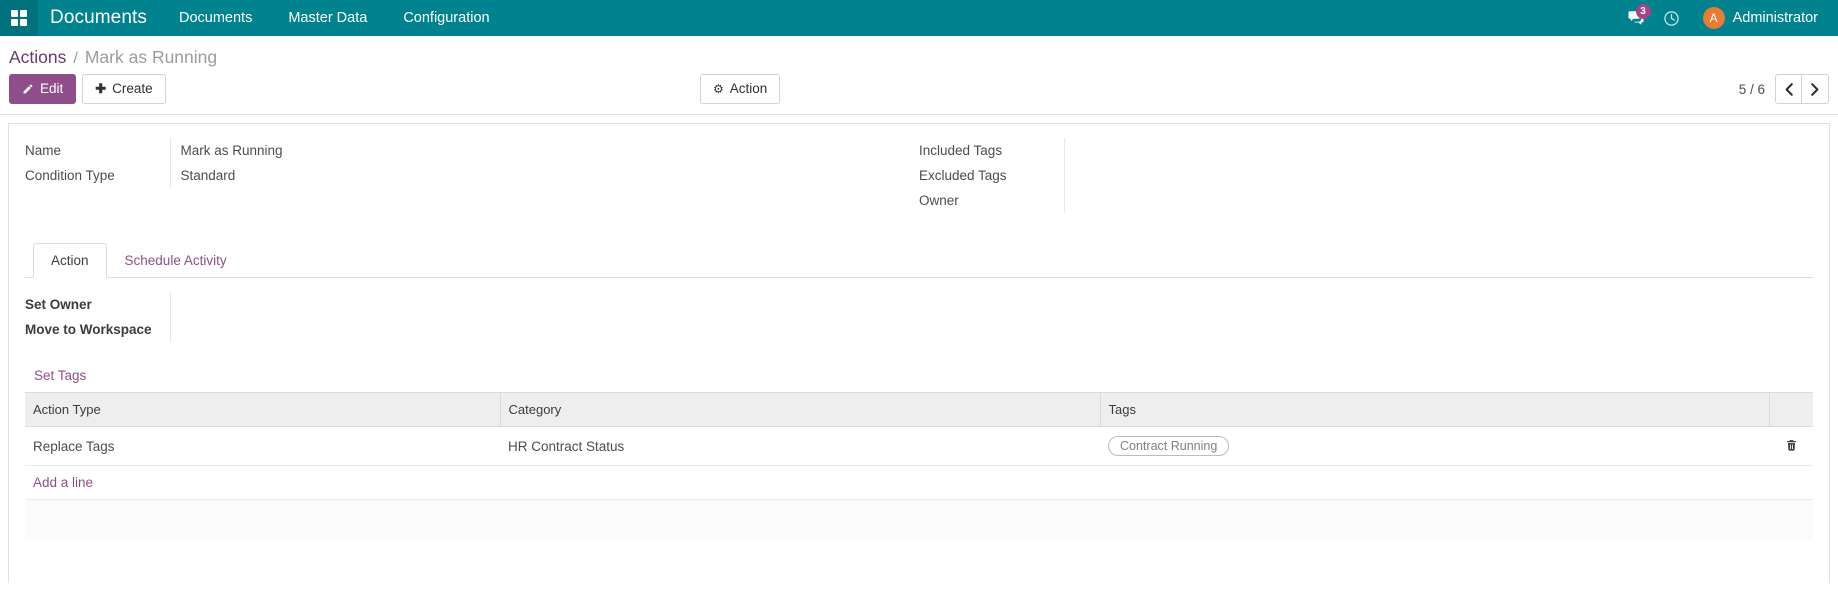  I want to click on field-row-included-tags: Included Tags, so click(1354, 151).